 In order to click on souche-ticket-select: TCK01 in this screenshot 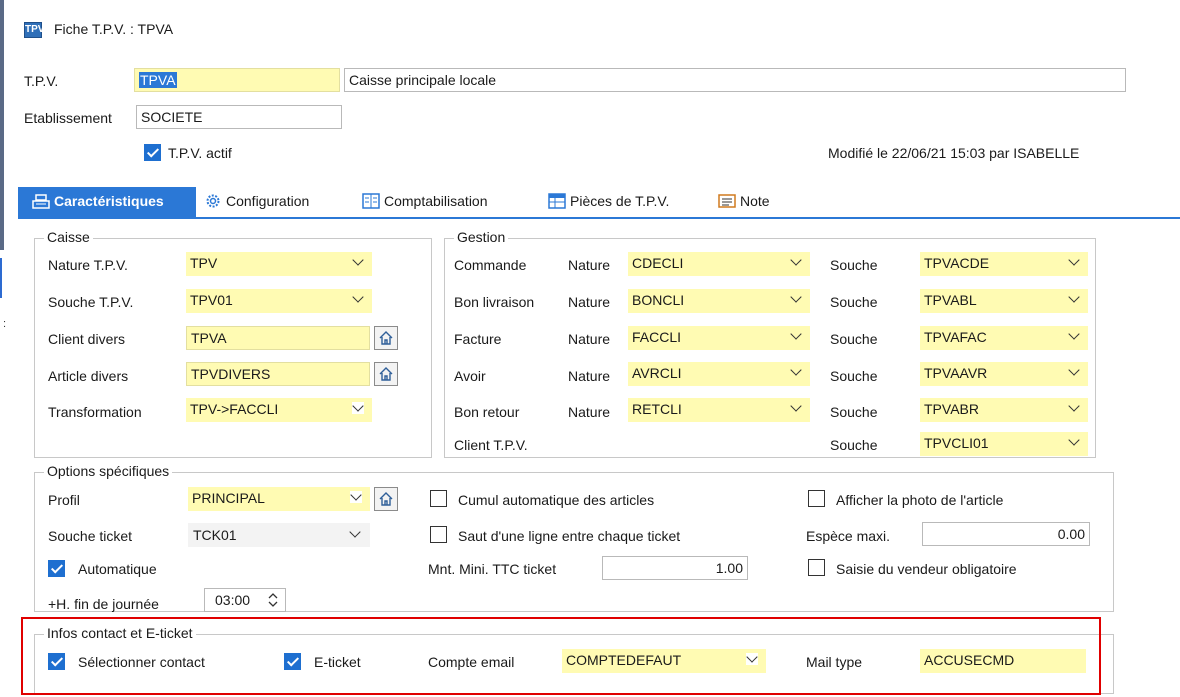, I will do `click(279, 535)`.